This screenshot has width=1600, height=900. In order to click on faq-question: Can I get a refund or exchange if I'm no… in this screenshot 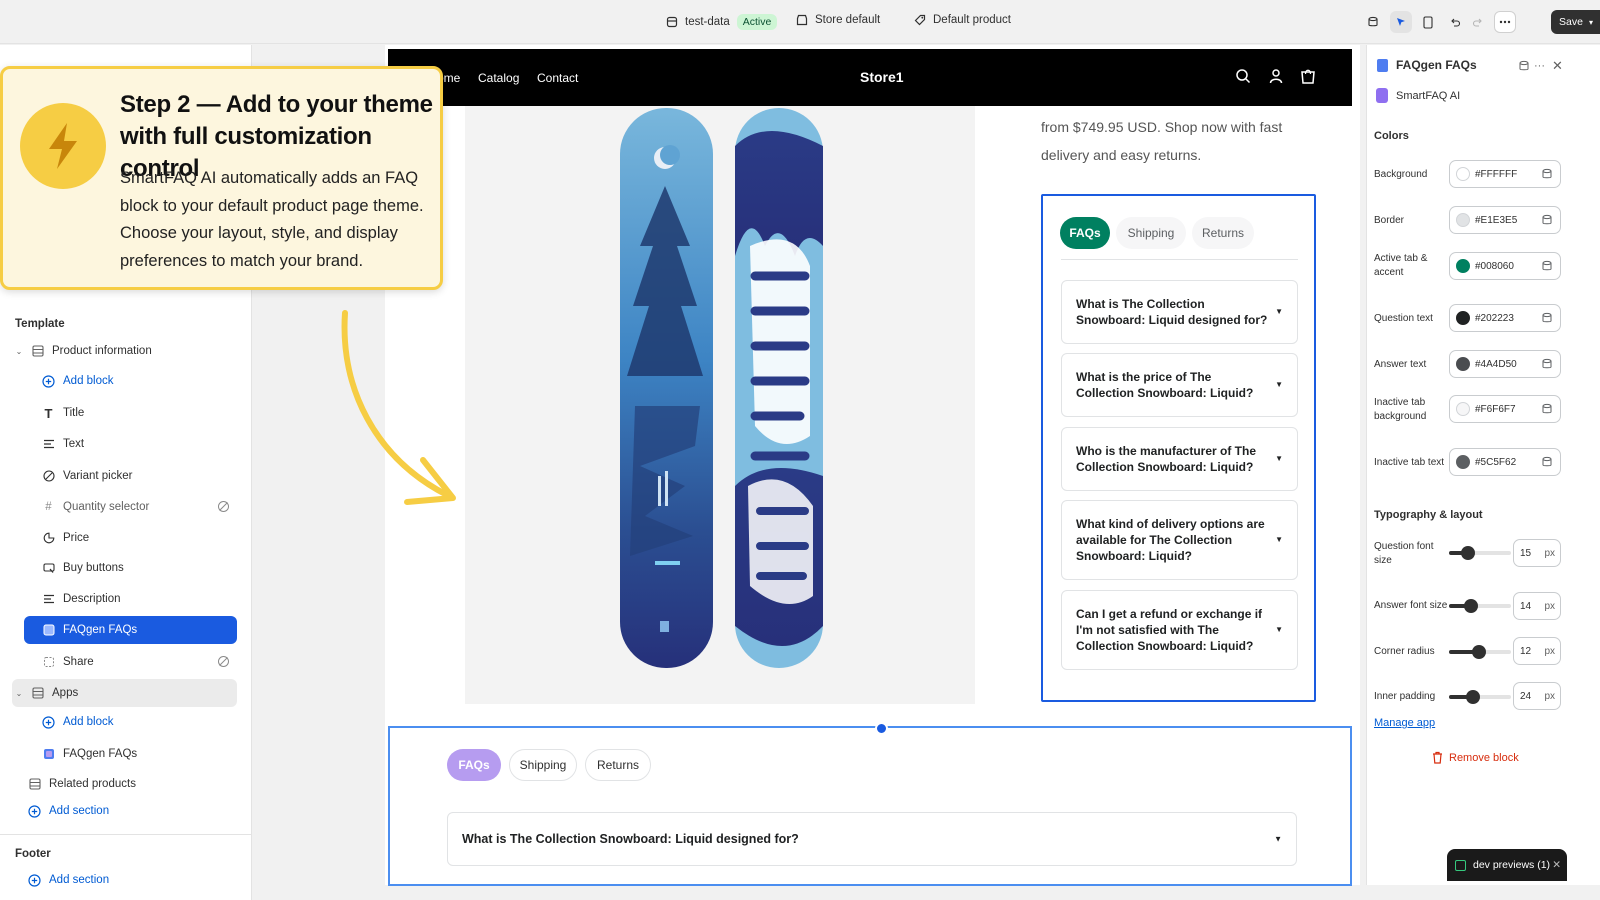, I will do `click(1179, 630)`.